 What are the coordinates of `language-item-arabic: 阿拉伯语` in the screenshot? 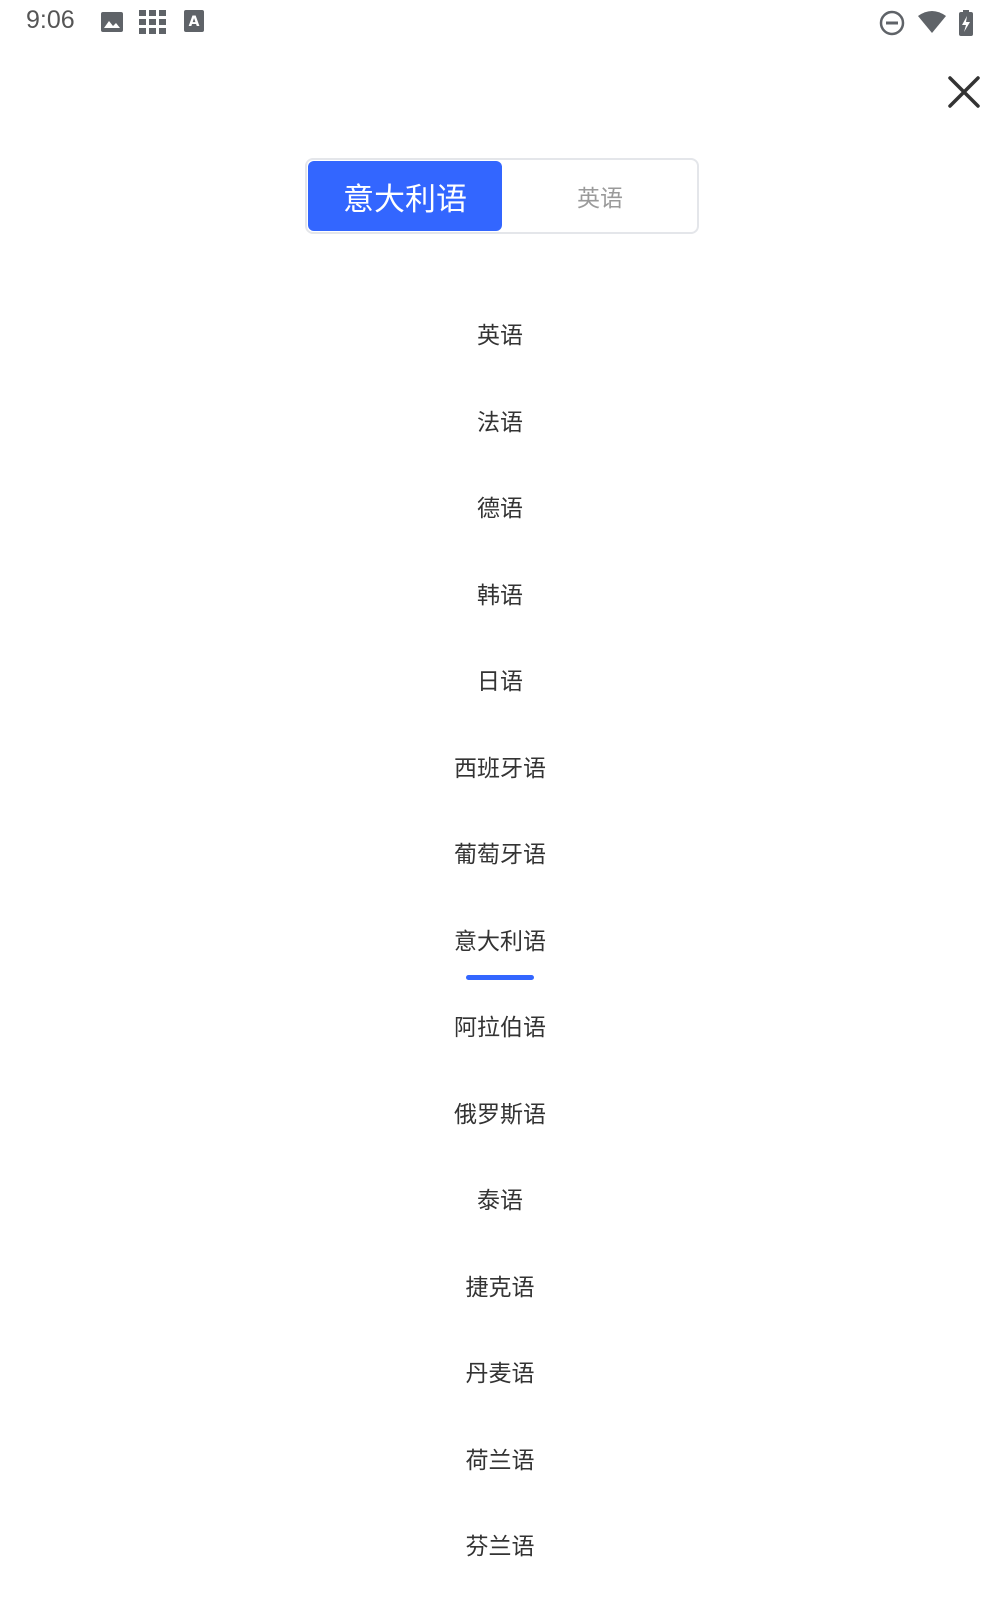 It's located at (500, 1025).